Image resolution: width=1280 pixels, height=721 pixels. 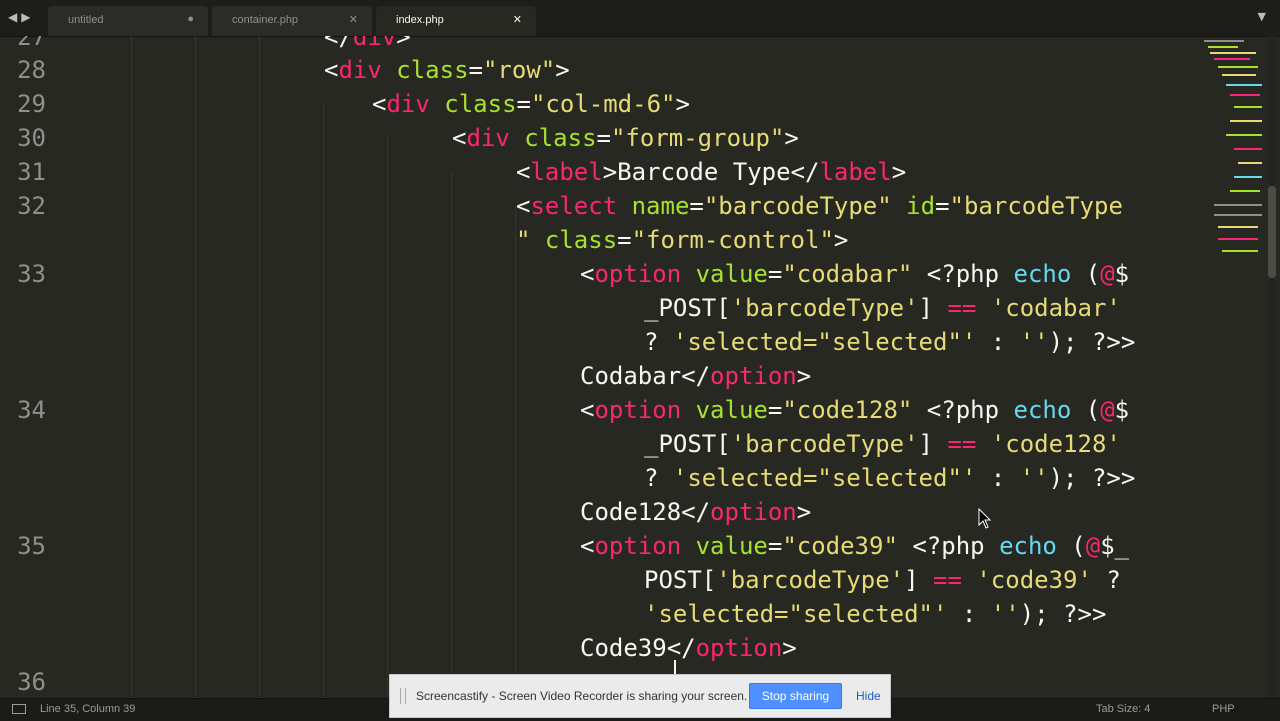 I want to click on code-line-30: <div class="form-group">, so click(x=625, y=138).